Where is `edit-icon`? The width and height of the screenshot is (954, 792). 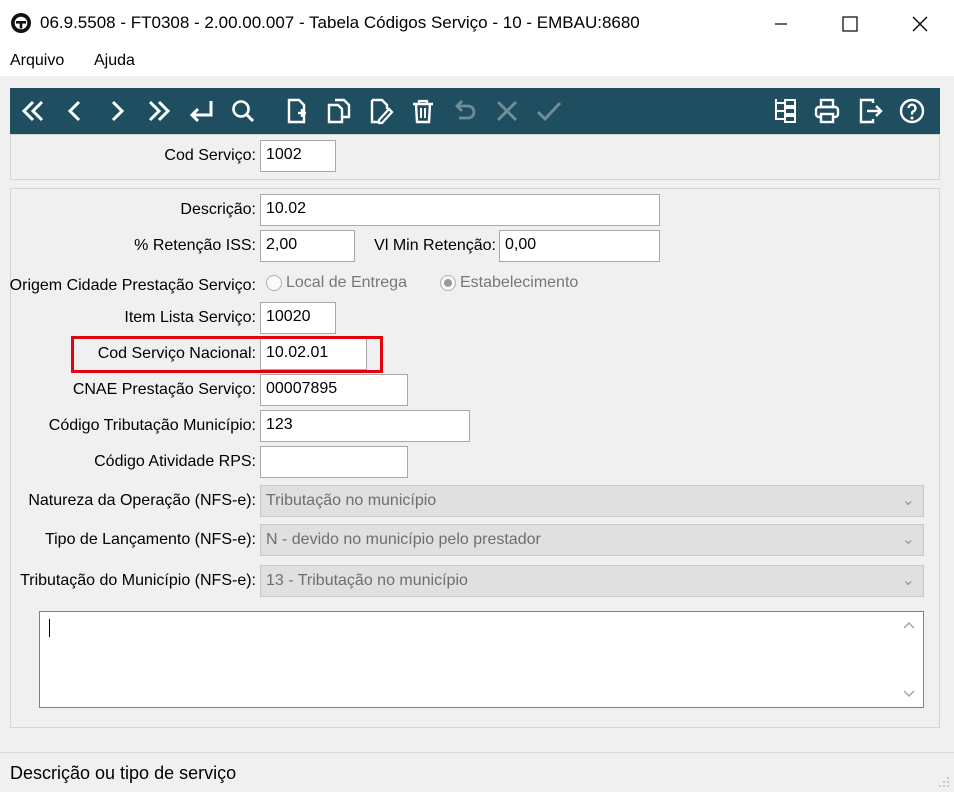 edit-icon is located at coordinates (382, 111).